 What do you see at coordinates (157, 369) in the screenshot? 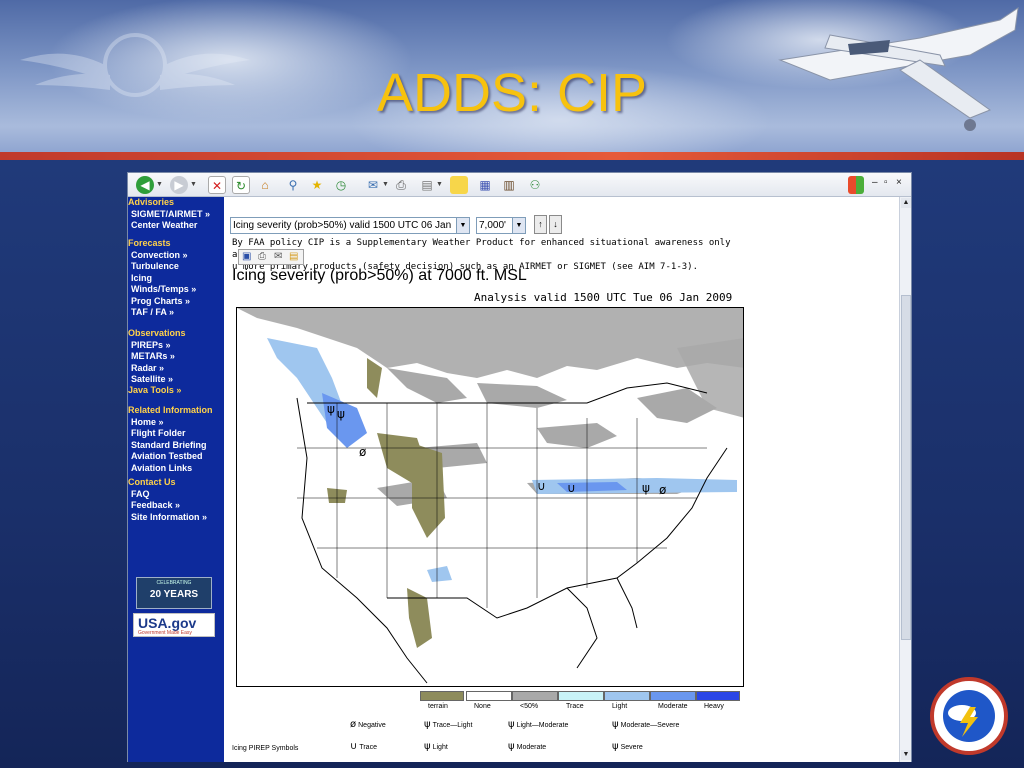
I see `nav-link: Radar »` at bounding box center [157, 369].